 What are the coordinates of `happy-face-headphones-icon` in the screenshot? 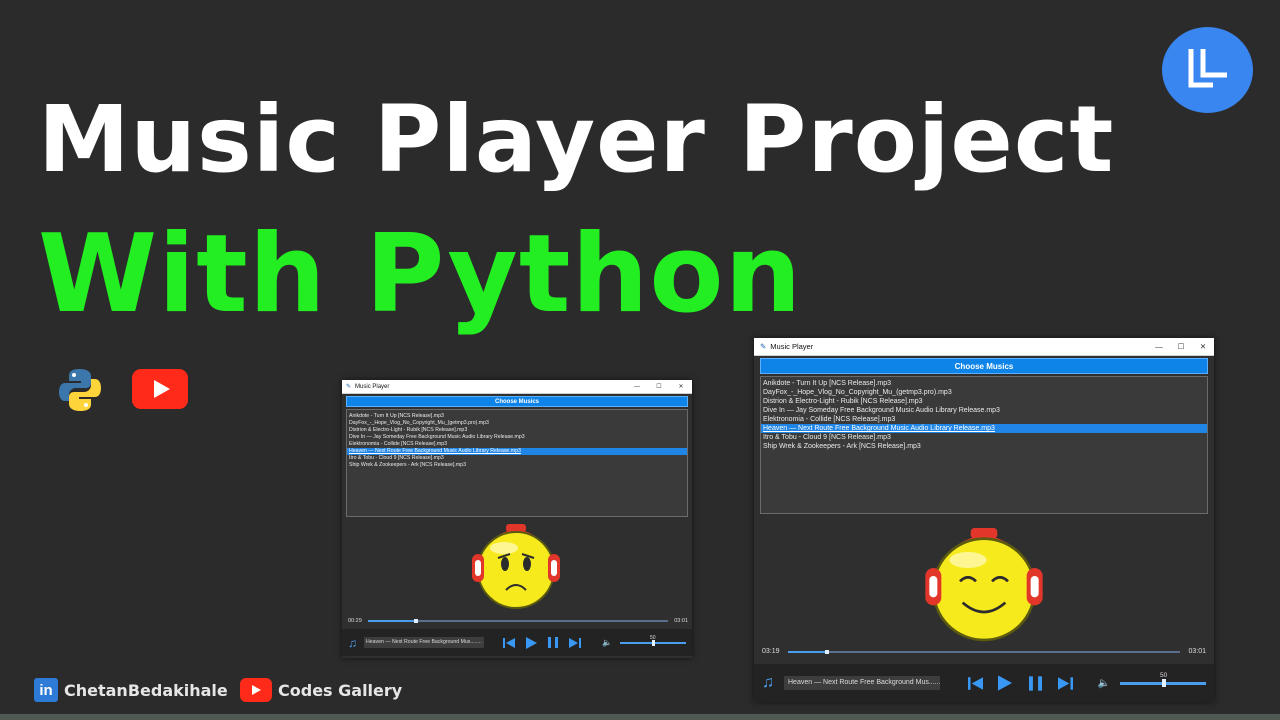 It's located at (984, 584).